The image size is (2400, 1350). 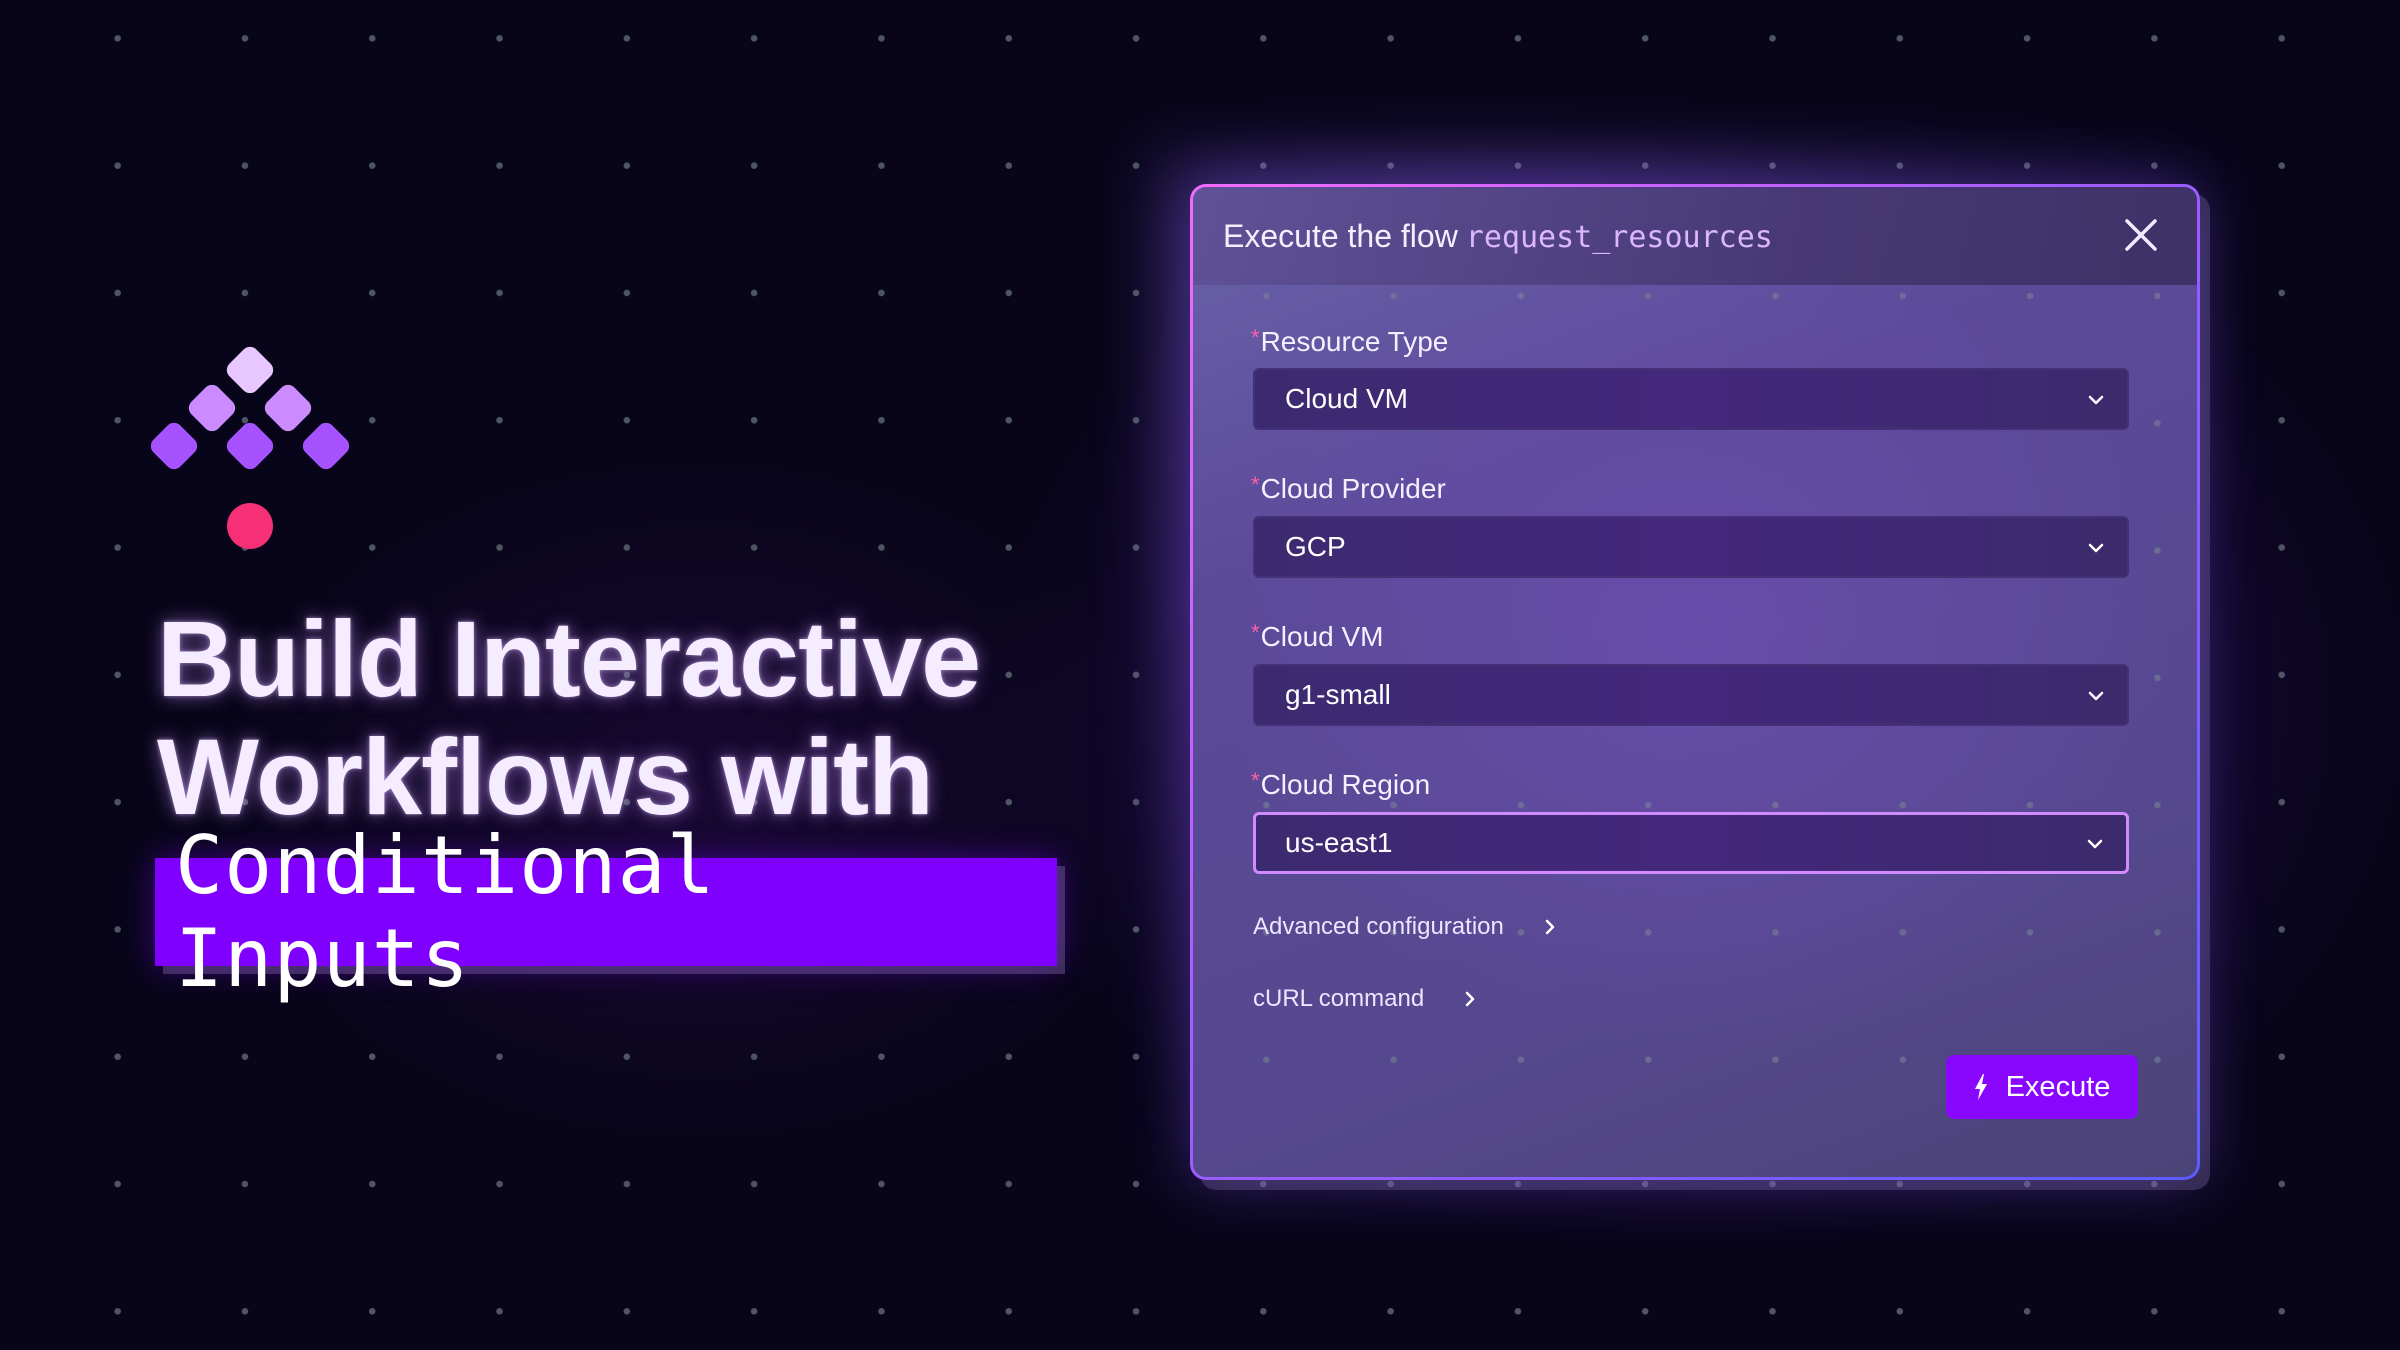 I want to click on execute-button: Execute, so click(x=2042, y=1087).